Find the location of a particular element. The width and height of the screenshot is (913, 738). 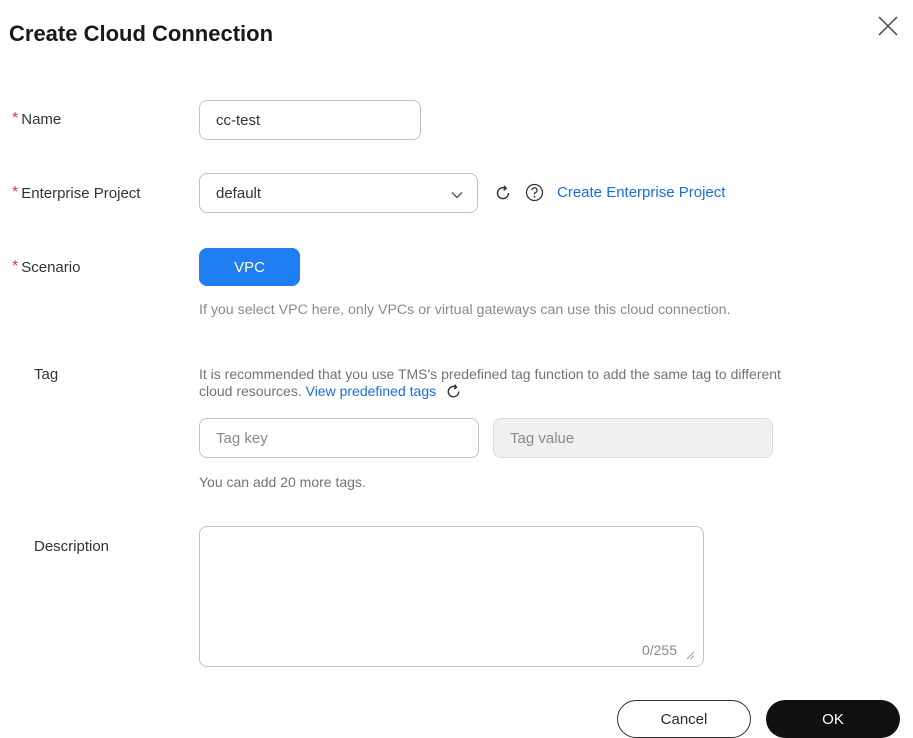

close-icon is located at coordinates (888, 26).